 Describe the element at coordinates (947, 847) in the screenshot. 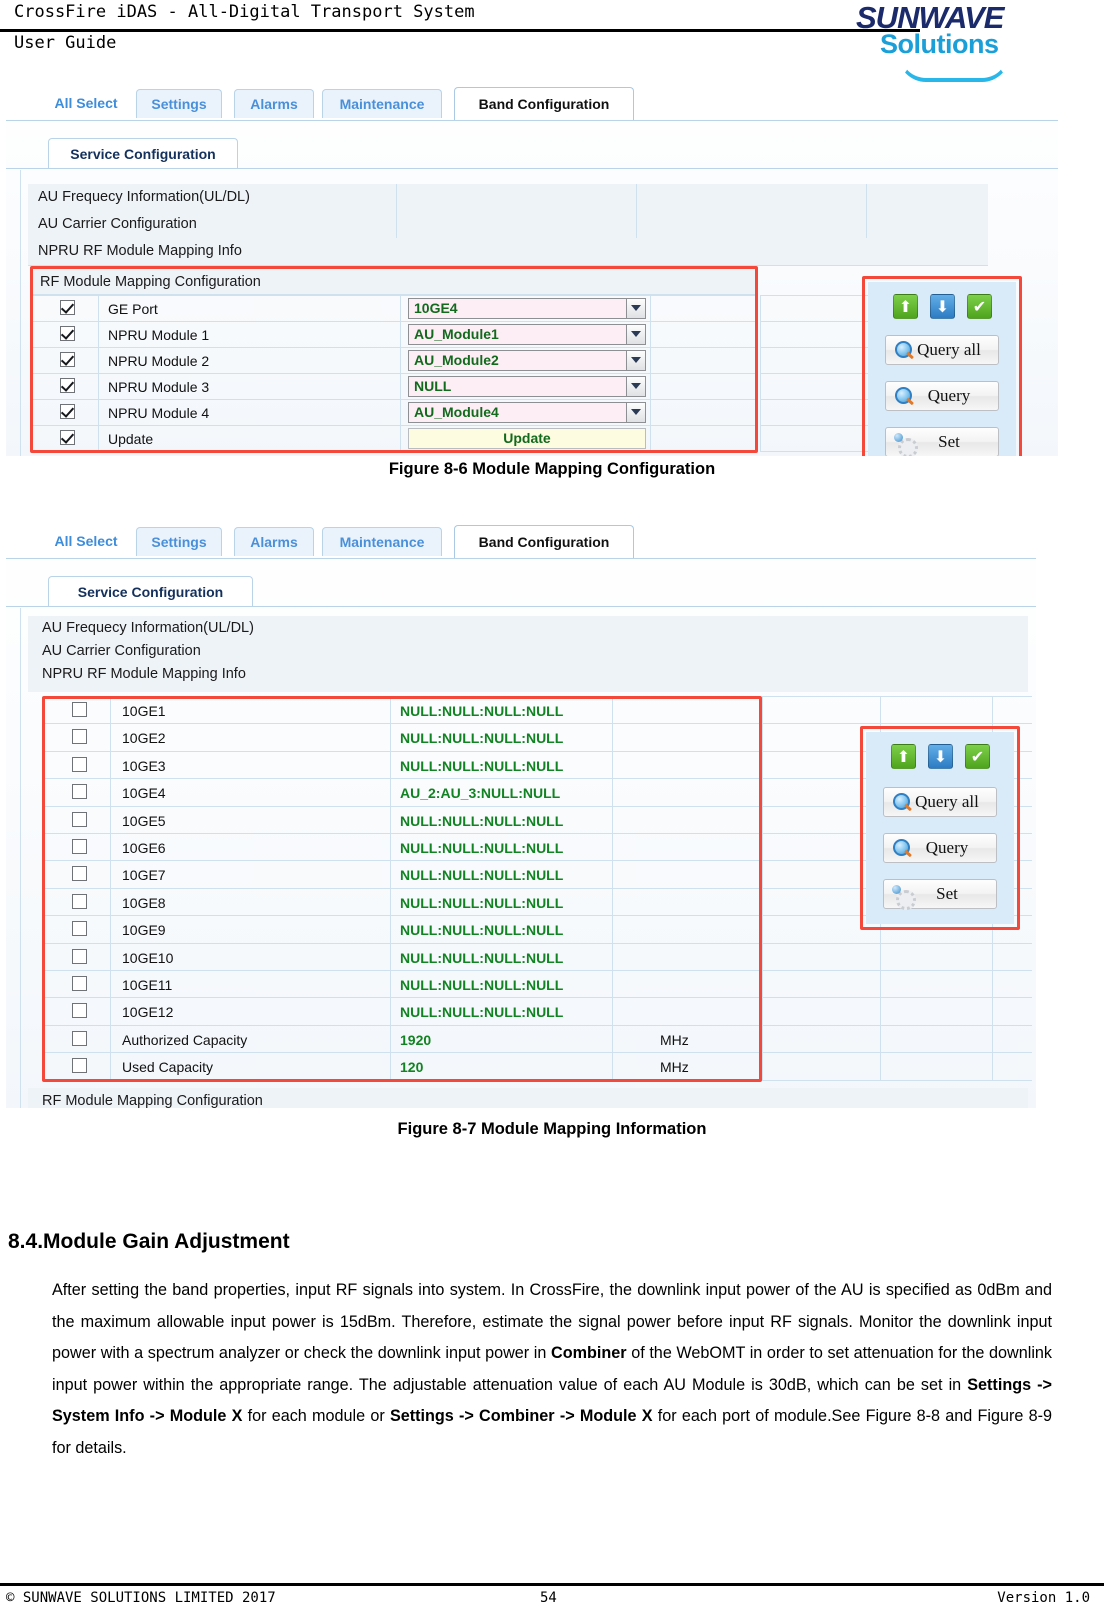

I see `action-button-label: Query` at that location.